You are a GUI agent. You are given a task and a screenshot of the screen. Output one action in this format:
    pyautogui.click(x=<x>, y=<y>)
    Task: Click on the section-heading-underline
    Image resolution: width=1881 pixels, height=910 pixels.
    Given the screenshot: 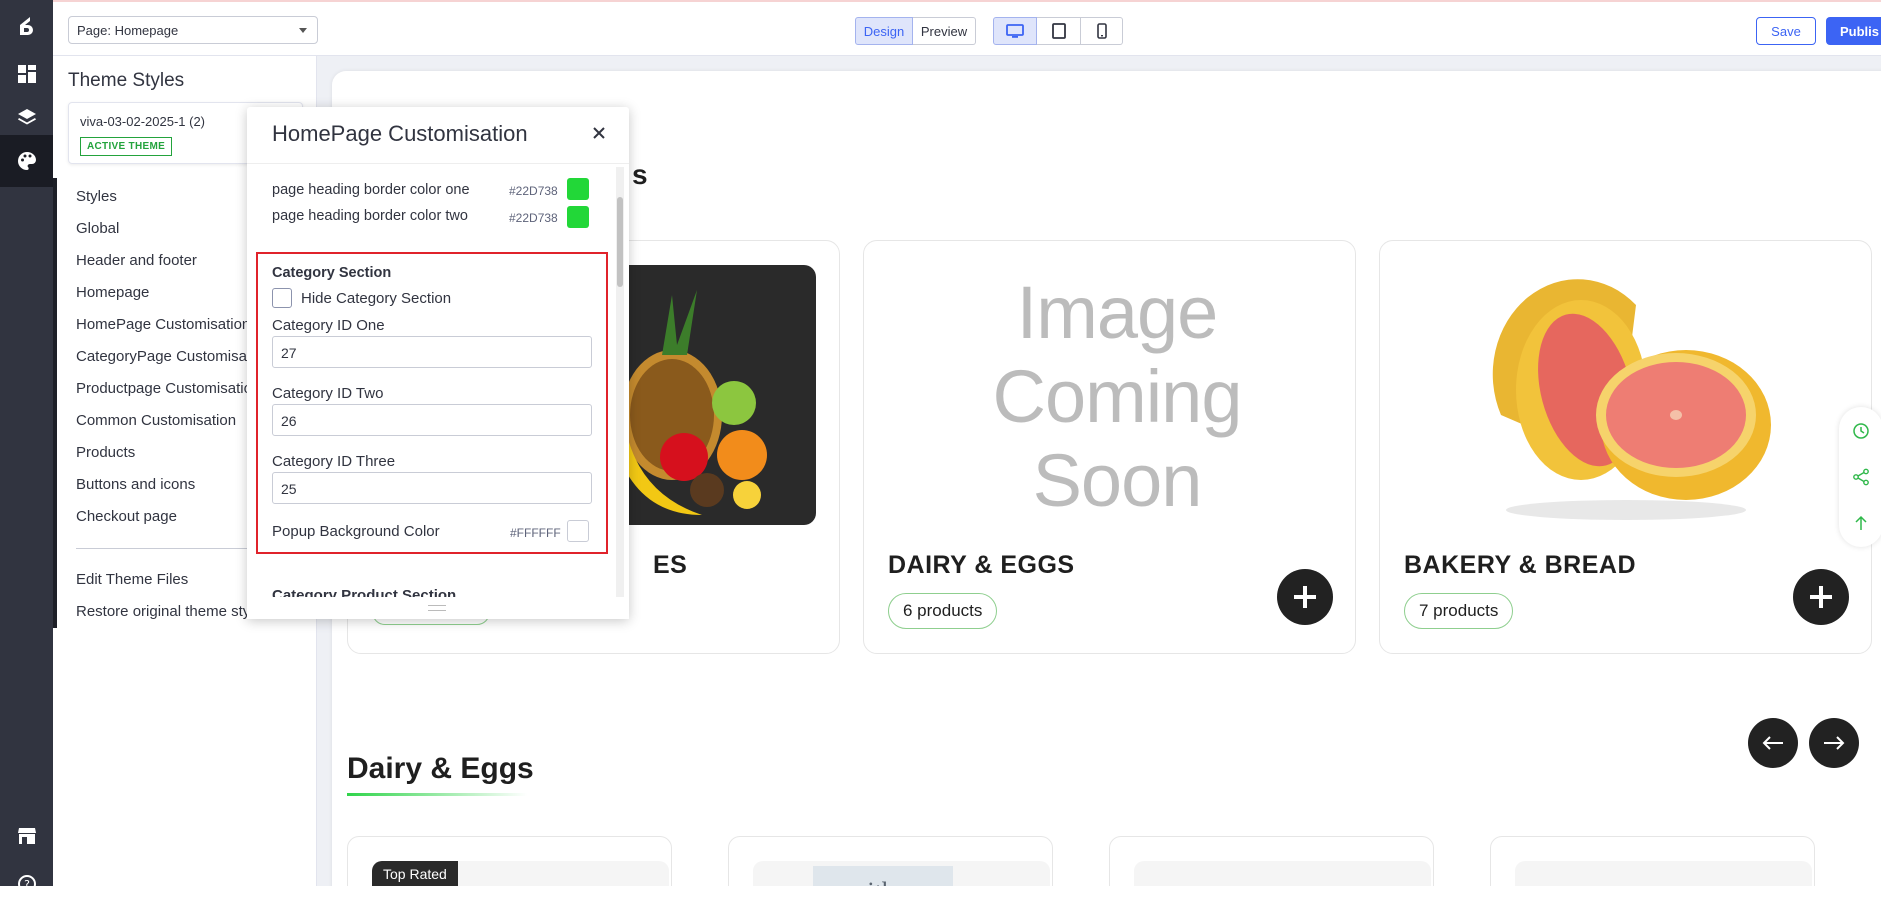 What is the action you would take?
    pyautogui.click(x=437, y=794)
    